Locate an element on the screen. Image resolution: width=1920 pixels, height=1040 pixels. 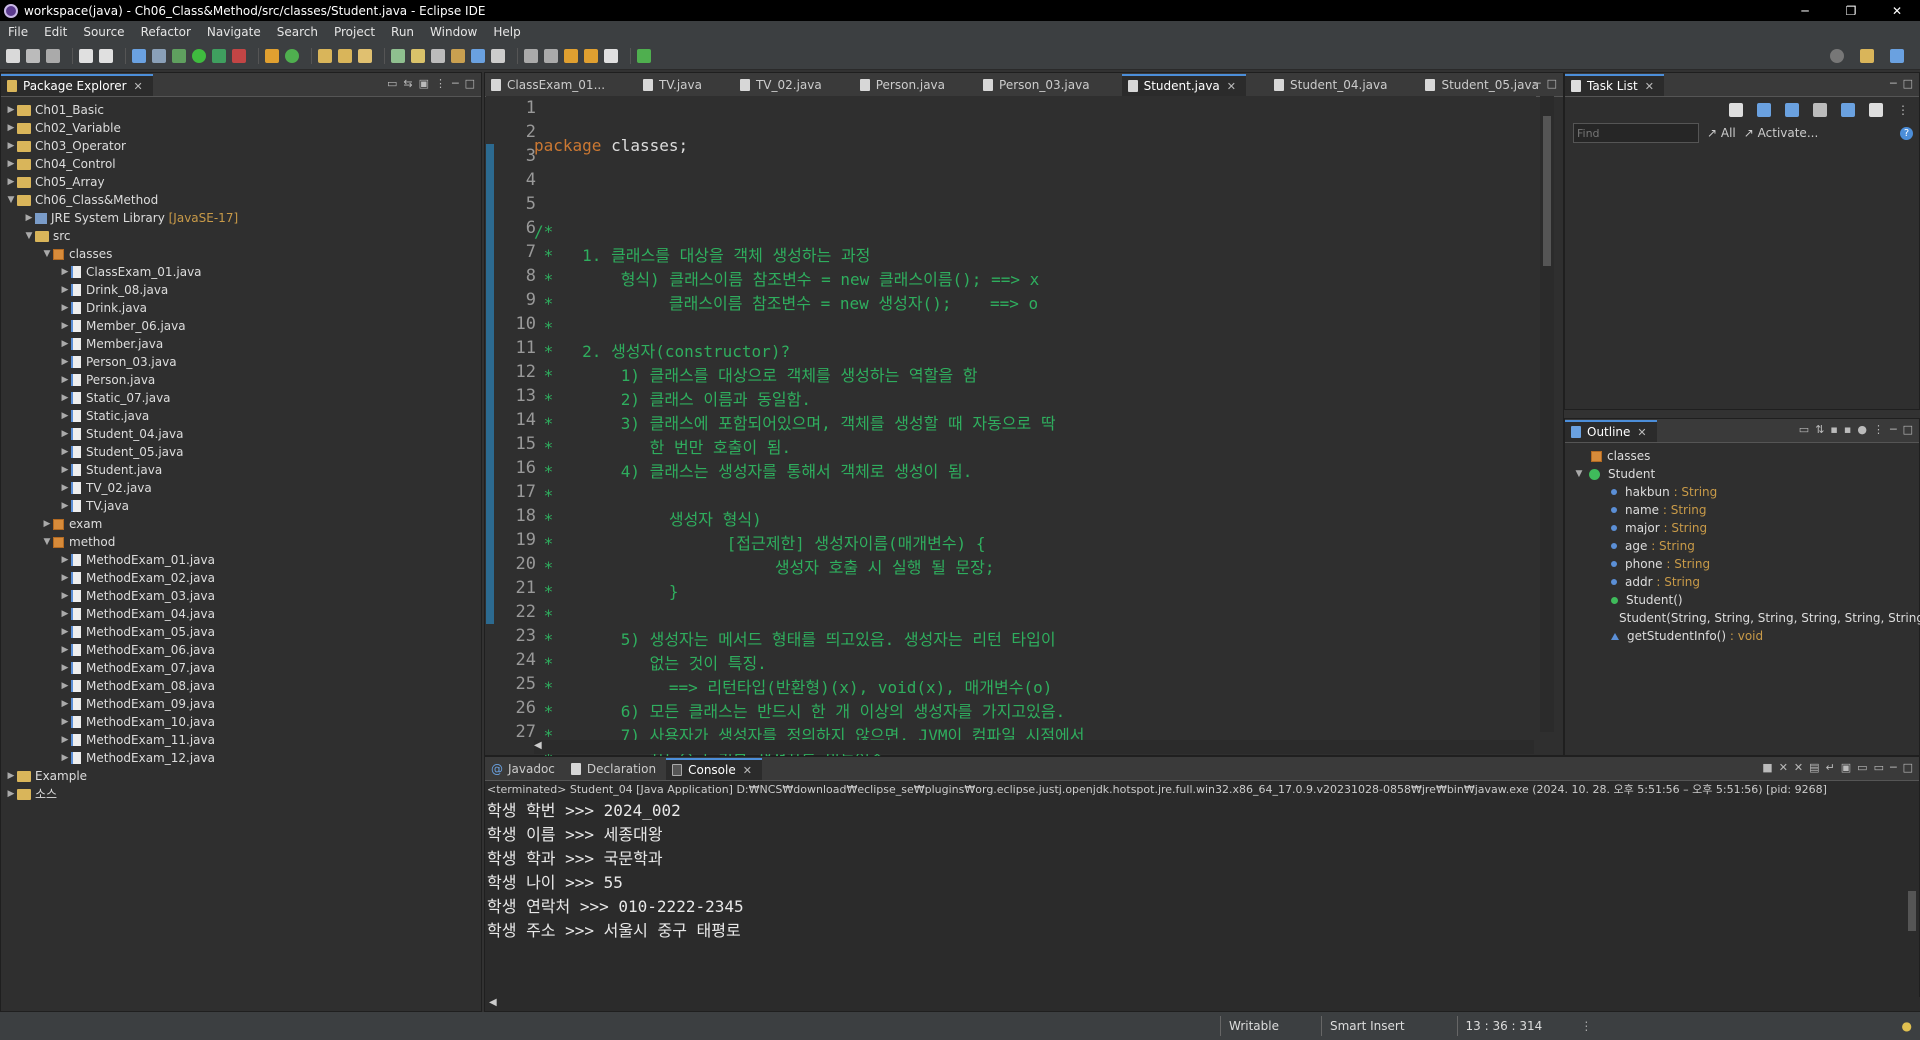
sort-icon: ⇅ is located at coordinates (1819, 429).